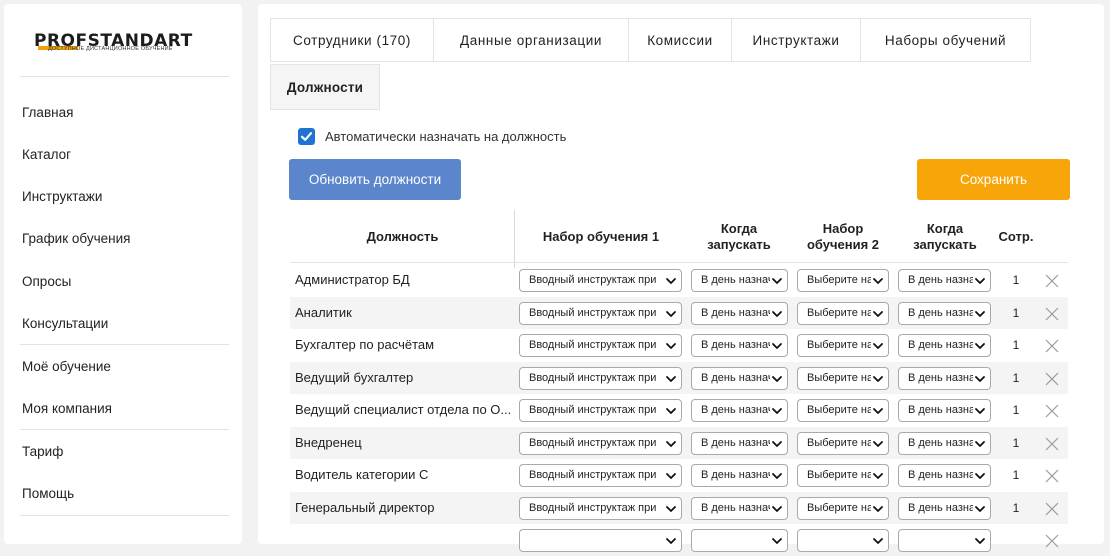 The width and height of the screenshot is (1110, 556). What do you see at coordinates (993, 179) in the screenshot?
I see `save-button: Сохранить` at bounding box center [993, 179].